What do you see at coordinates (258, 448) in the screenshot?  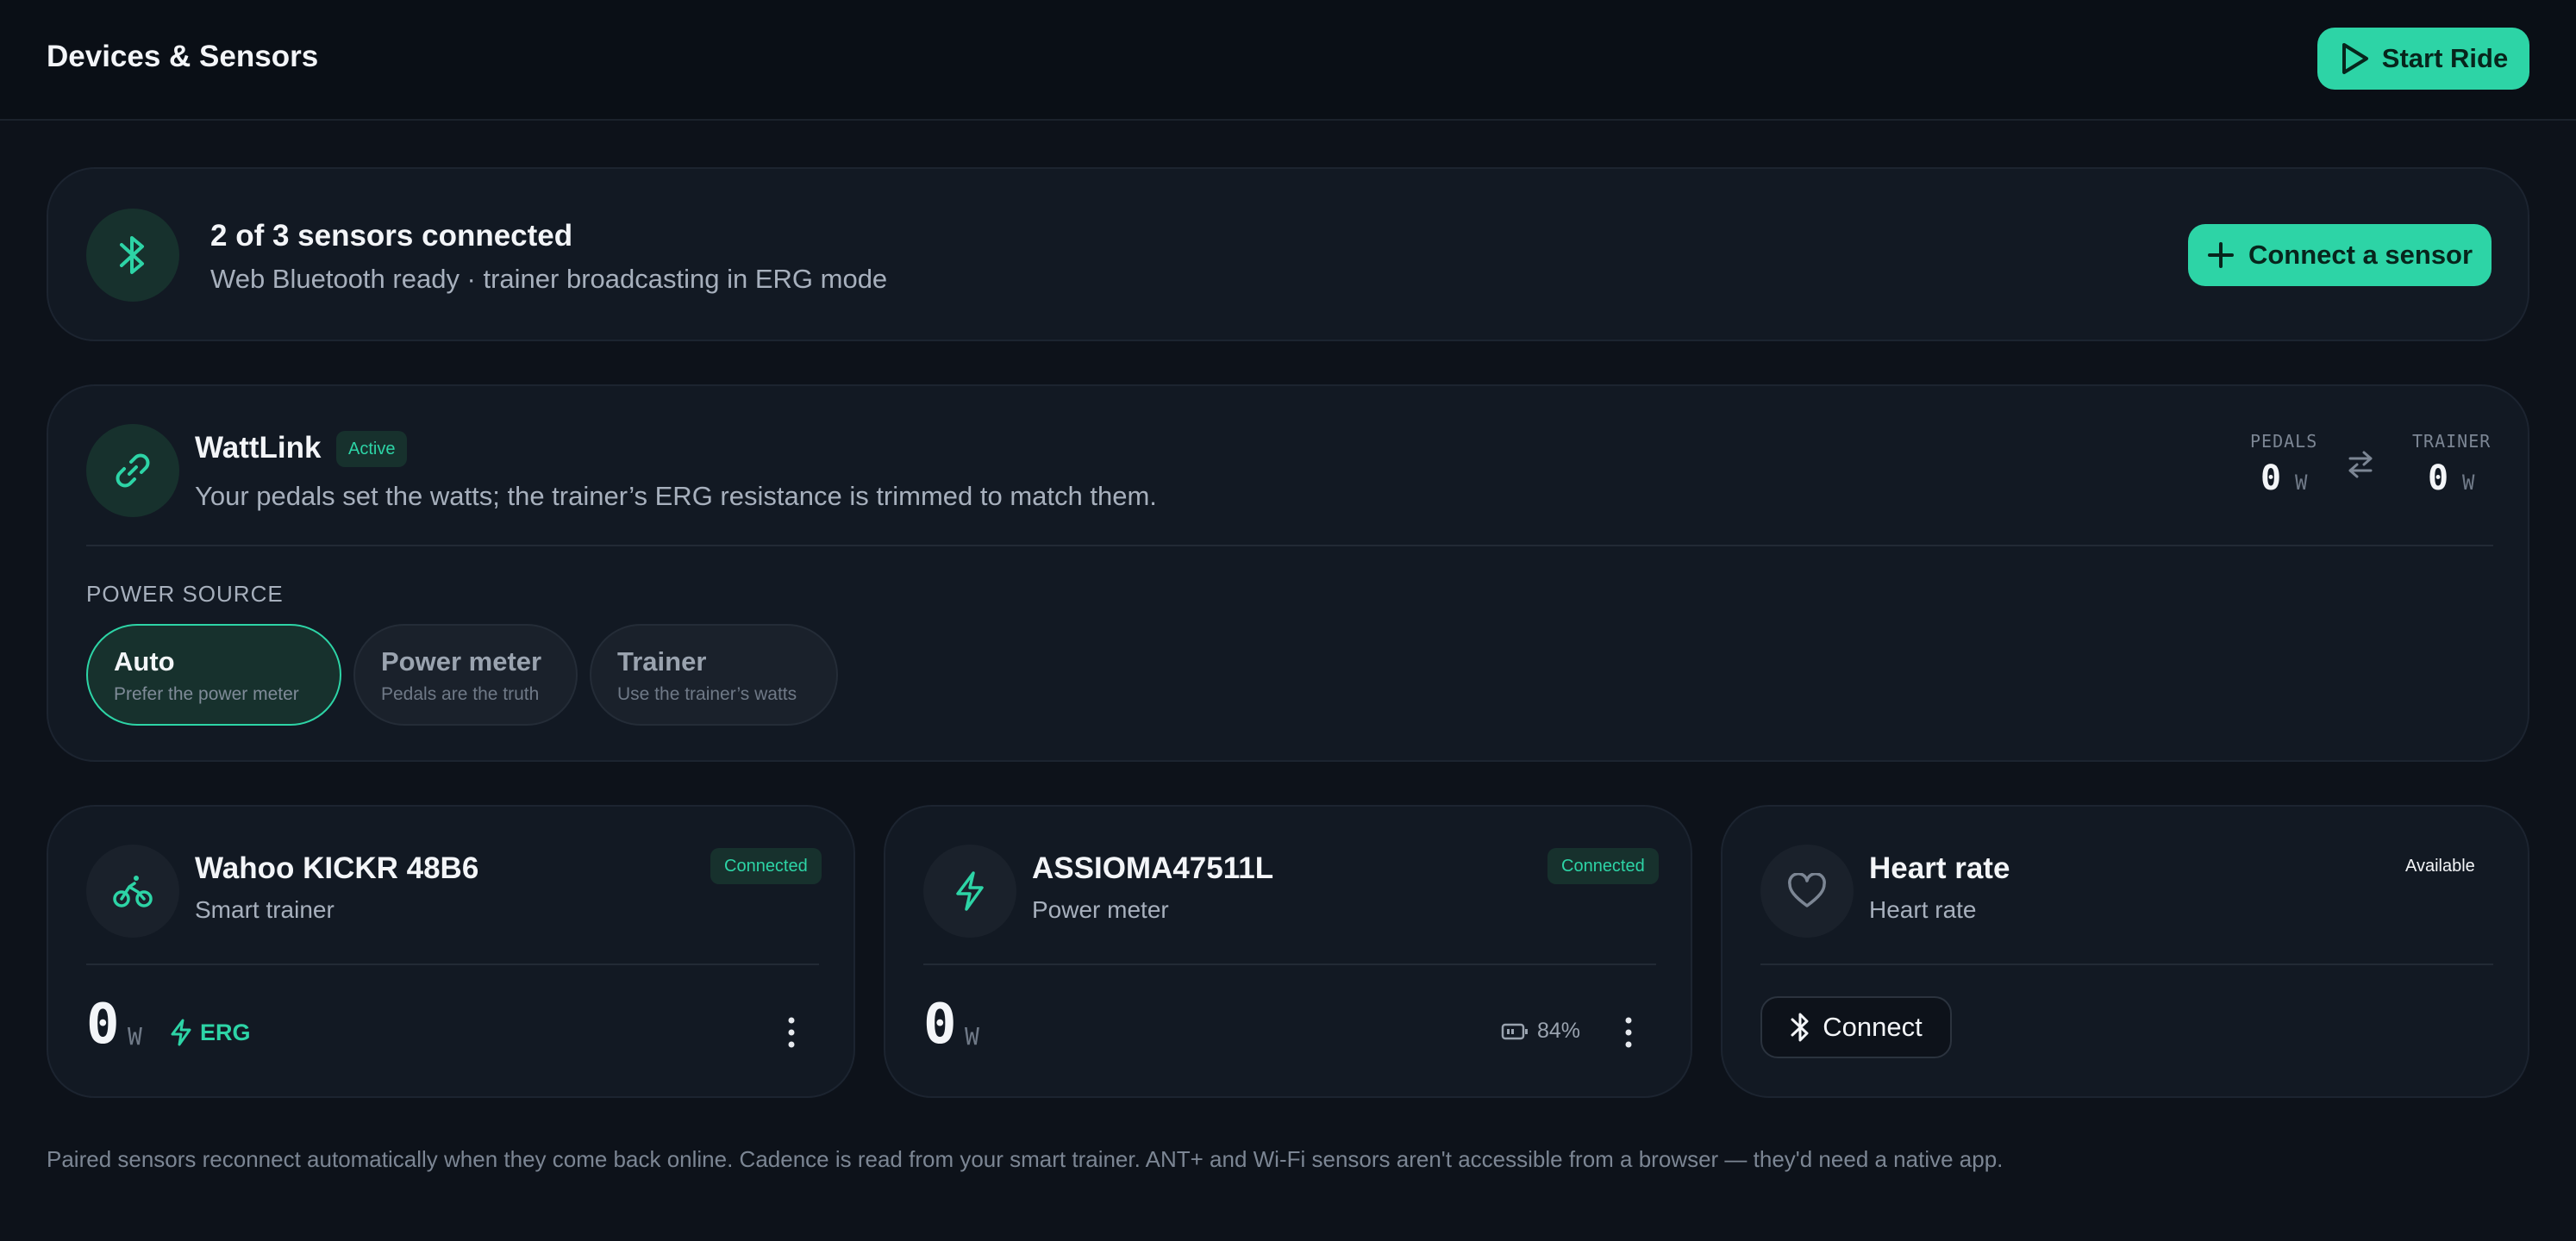 I see `wattlink-title: WattLink` at bounding box center [258, 448].